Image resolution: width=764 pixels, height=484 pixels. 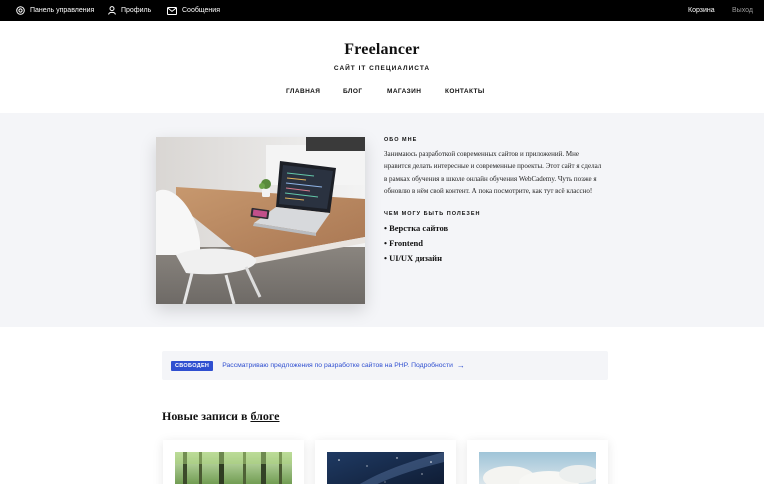 I want to click on blog-heading-prefix: Новые записи в, so click(x=205, y=416).